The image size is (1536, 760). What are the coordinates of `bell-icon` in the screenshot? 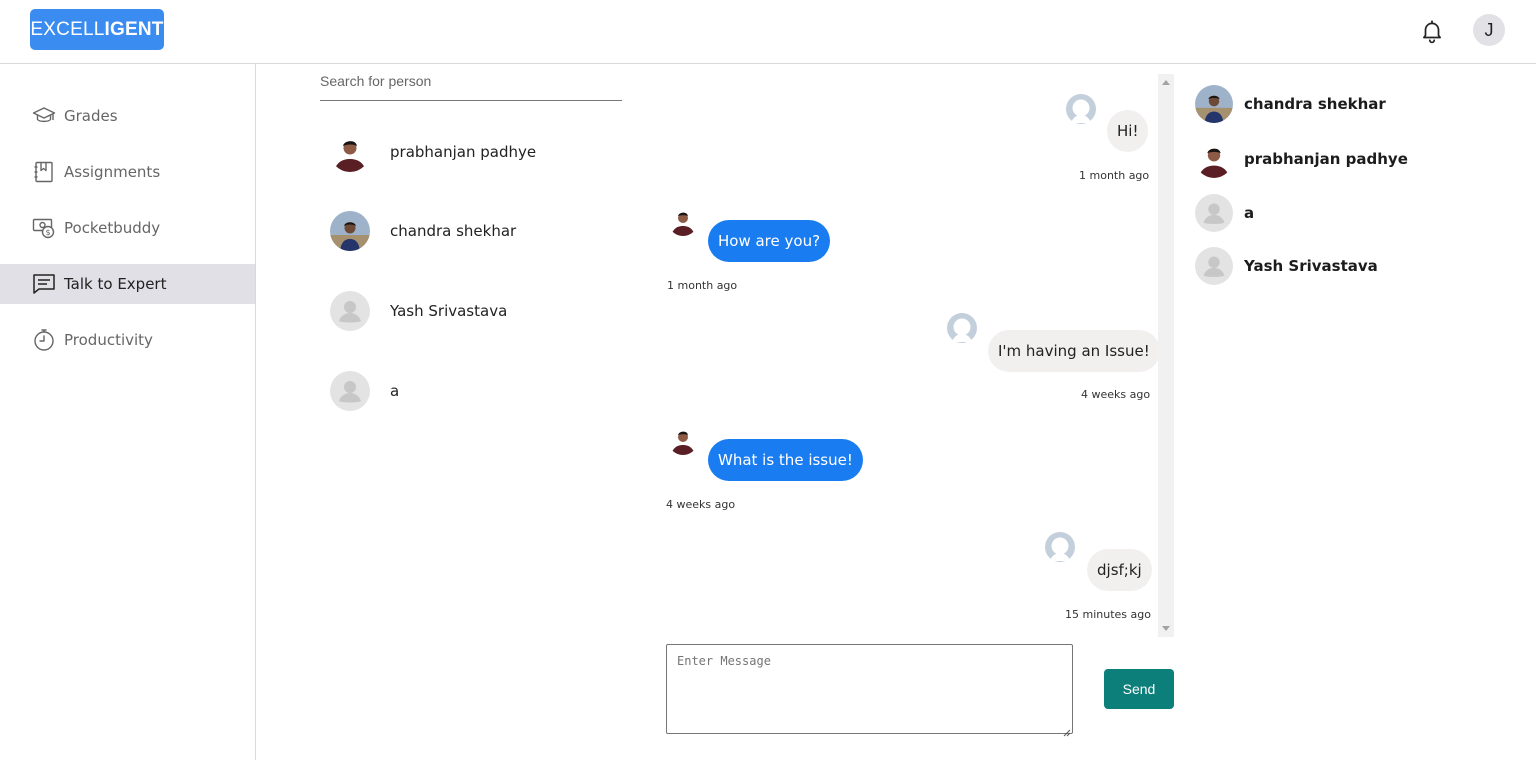 It's located at (1432, 31).